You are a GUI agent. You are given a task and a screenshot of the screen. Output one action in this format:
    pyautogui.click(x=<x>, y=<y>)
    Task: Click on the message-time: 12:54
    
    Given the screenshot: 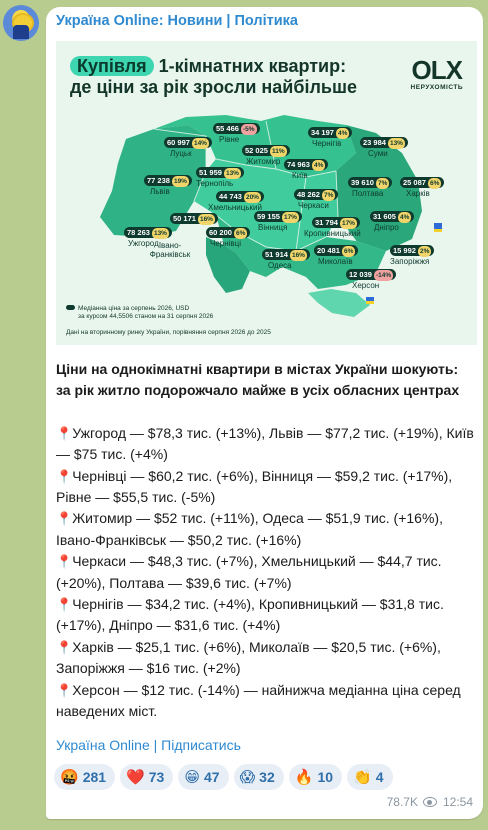 What is the action you would take?
    pyautogui.click(x=457, y=802)
    